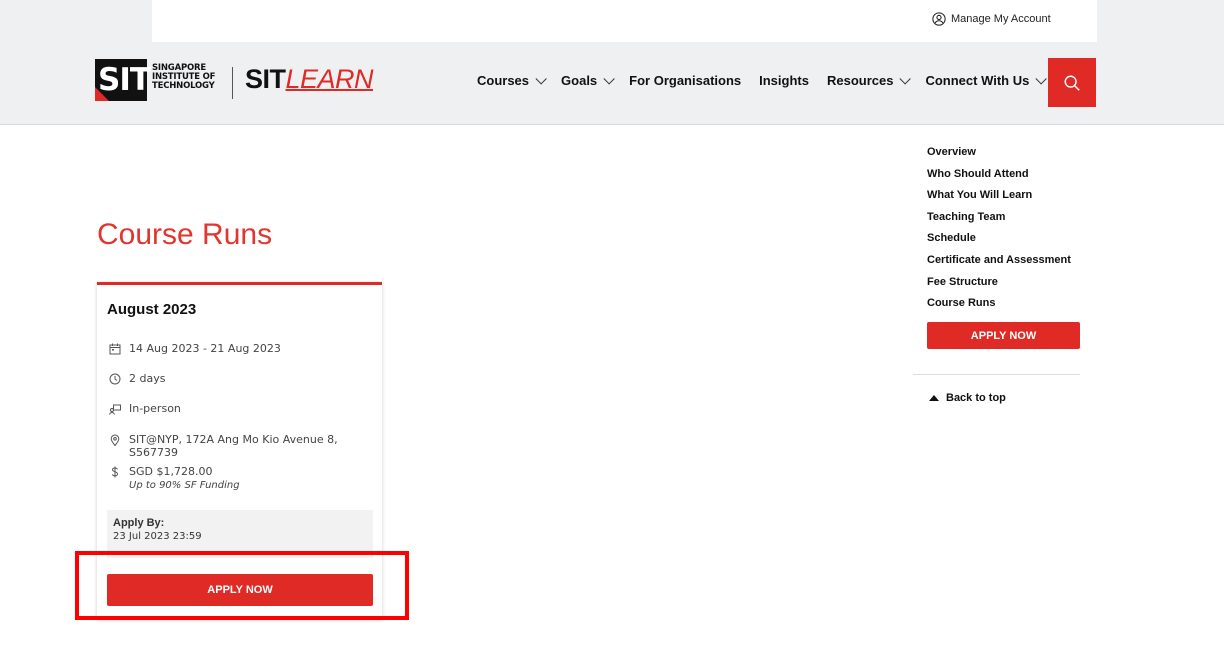 Image resolution: width=1224 pixels, height=670 pixels. What do you see at coordinates (999, 178) in the screenshot?
I see `section-link-who-should-attend: Who Should Attend` at bounding box center [999, 178].